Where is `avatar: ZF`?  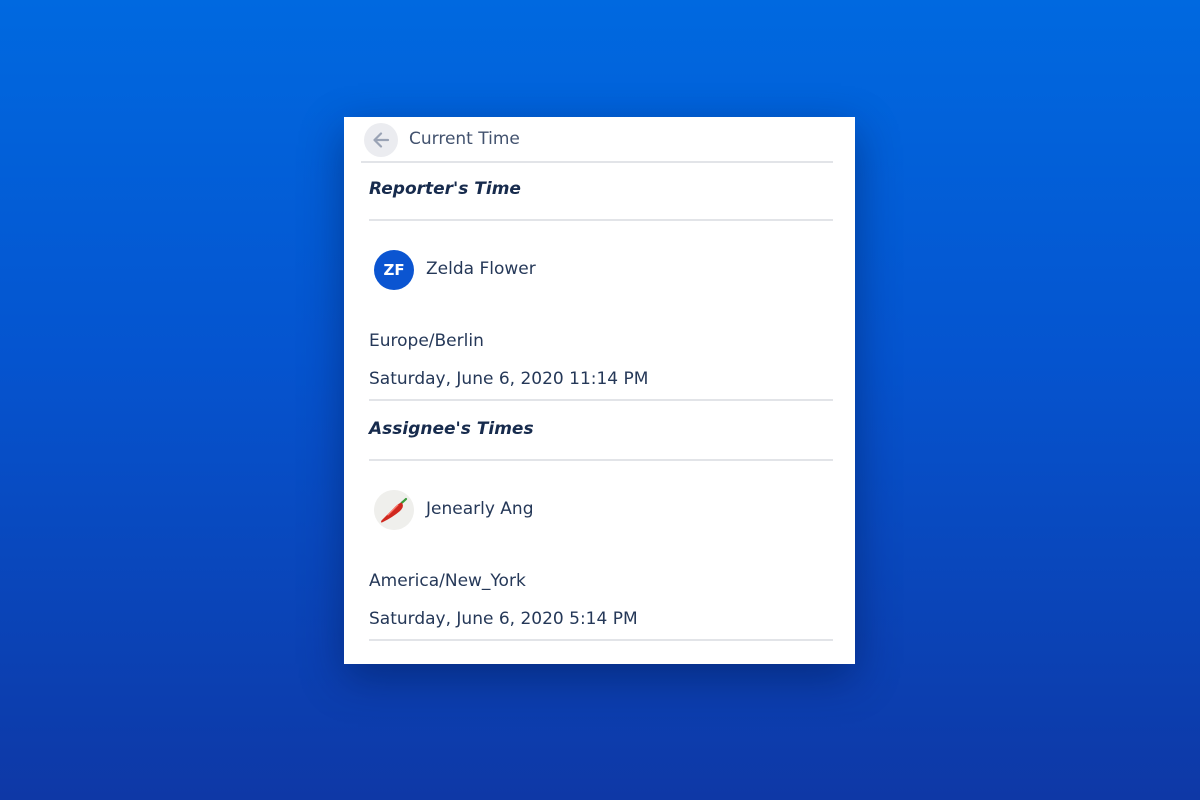 avatar: ZF is located at coordinates (394, 270).